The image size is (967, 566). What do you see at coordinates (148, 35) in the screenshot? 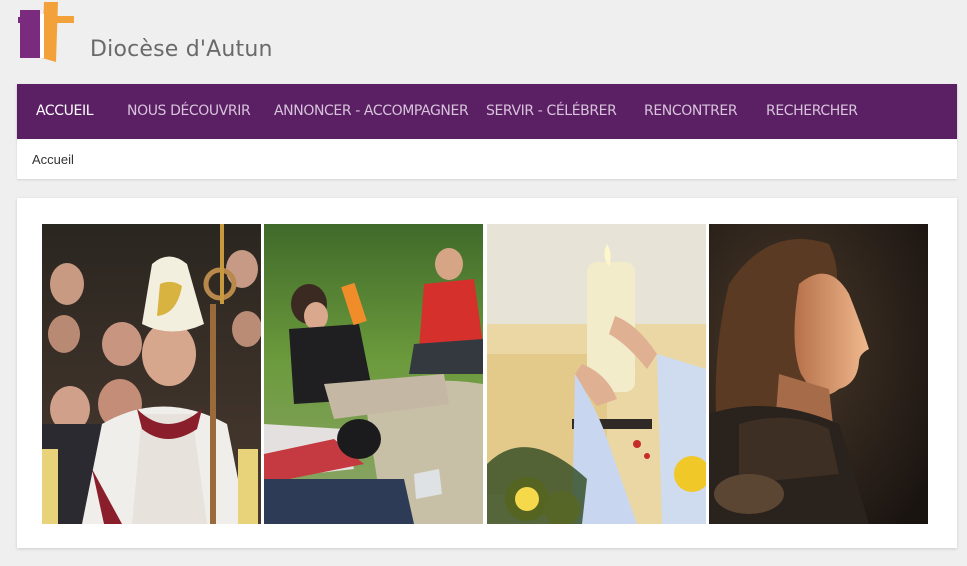
I see `site-logo: Diocèse d'Autun` at bounding box center [148, 35].